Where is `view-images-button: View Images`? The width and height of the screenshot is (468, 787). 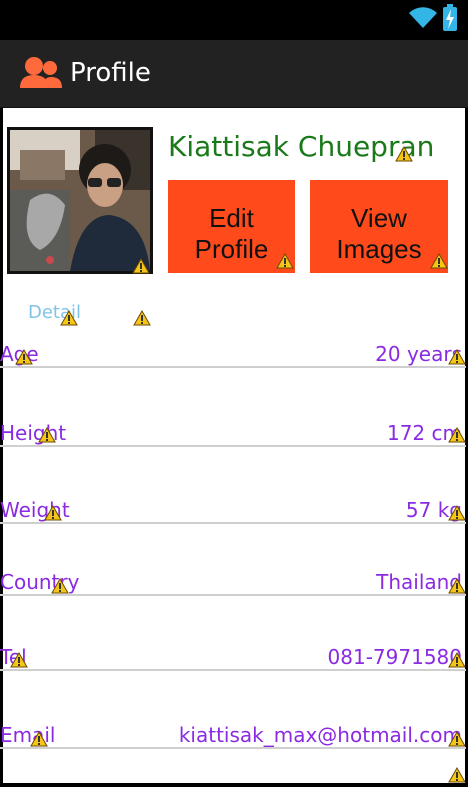
view-images-button: View Images is located at coordinates (379, 226).